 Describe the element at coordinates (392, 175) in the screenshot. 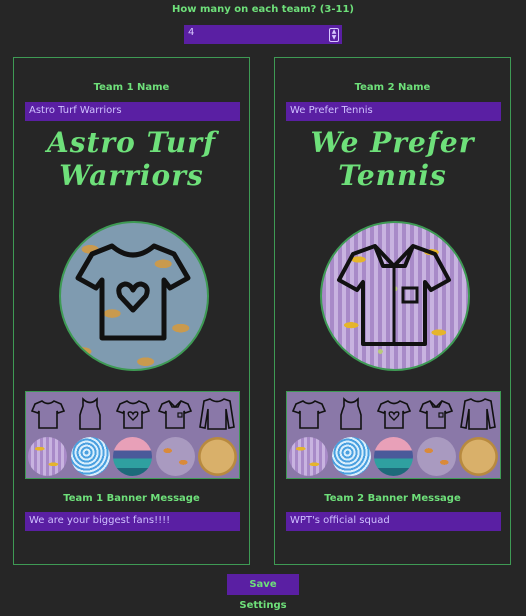

I see `team-2-title-line2: Tennis` at that location.